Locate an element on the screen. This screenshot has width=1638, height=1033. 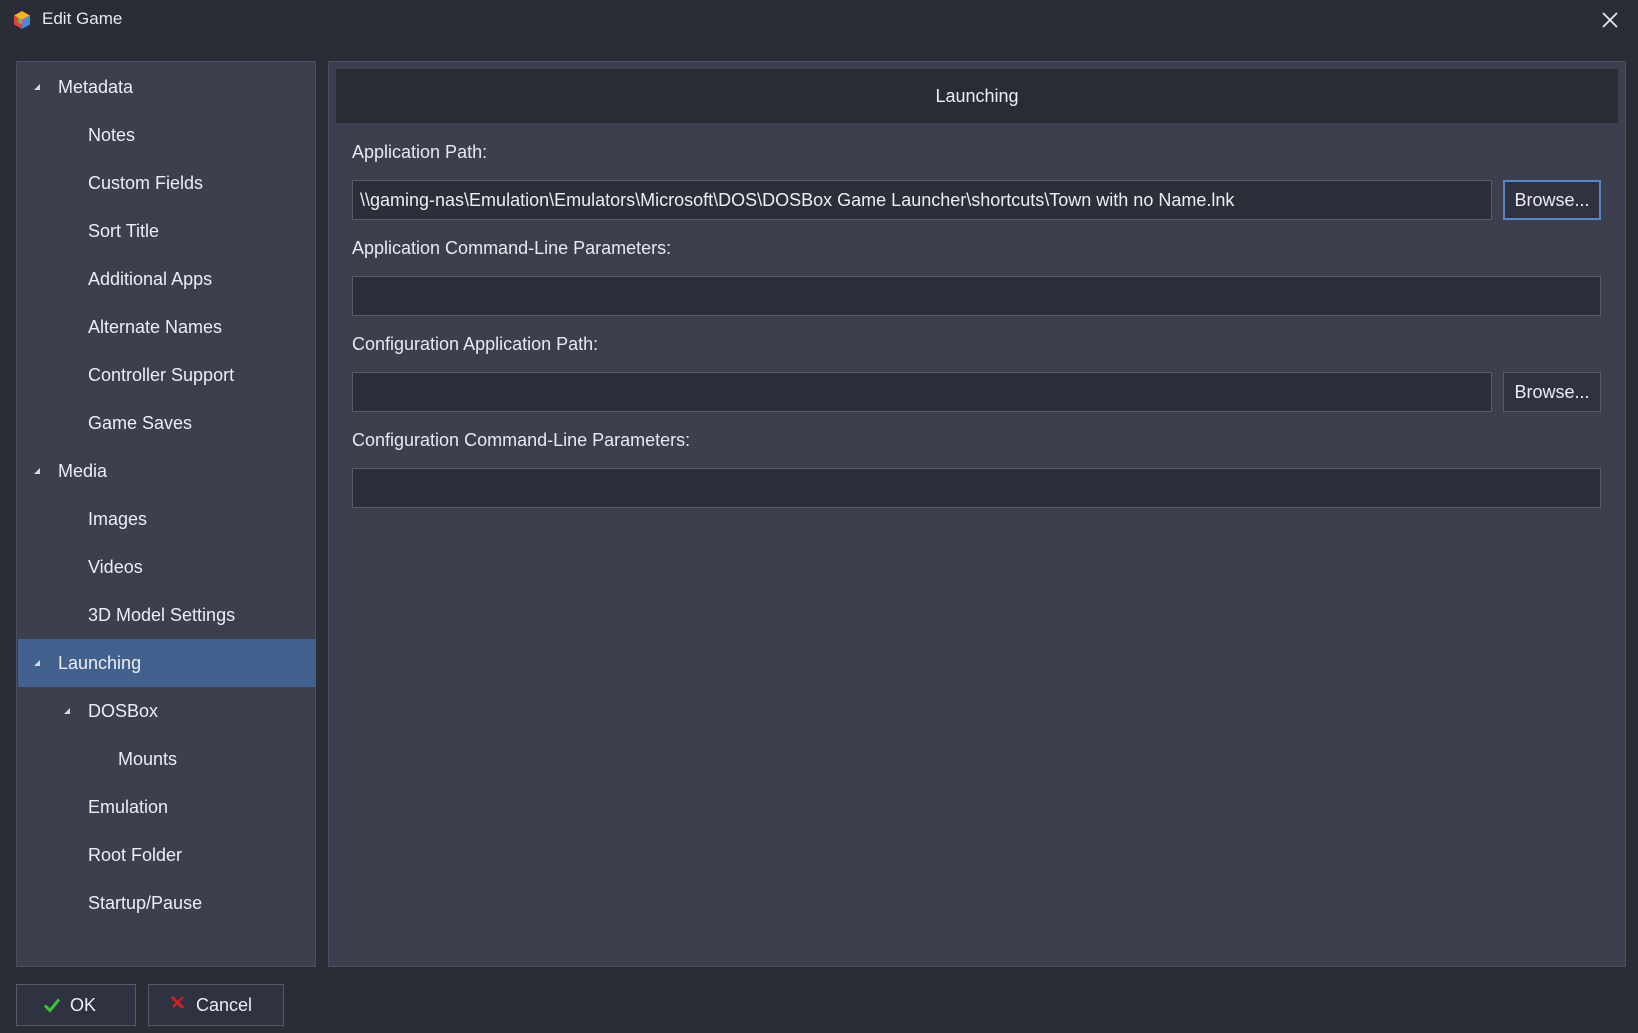
sidebar-item-game-saves: Game Saves is located at coordinates (167, 423).